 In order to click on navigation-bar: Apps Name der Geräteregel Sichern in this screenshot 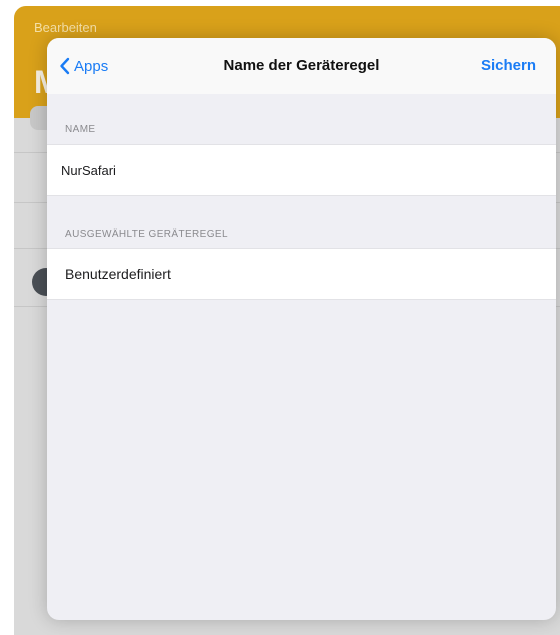, I will do `click(301, 66)`.